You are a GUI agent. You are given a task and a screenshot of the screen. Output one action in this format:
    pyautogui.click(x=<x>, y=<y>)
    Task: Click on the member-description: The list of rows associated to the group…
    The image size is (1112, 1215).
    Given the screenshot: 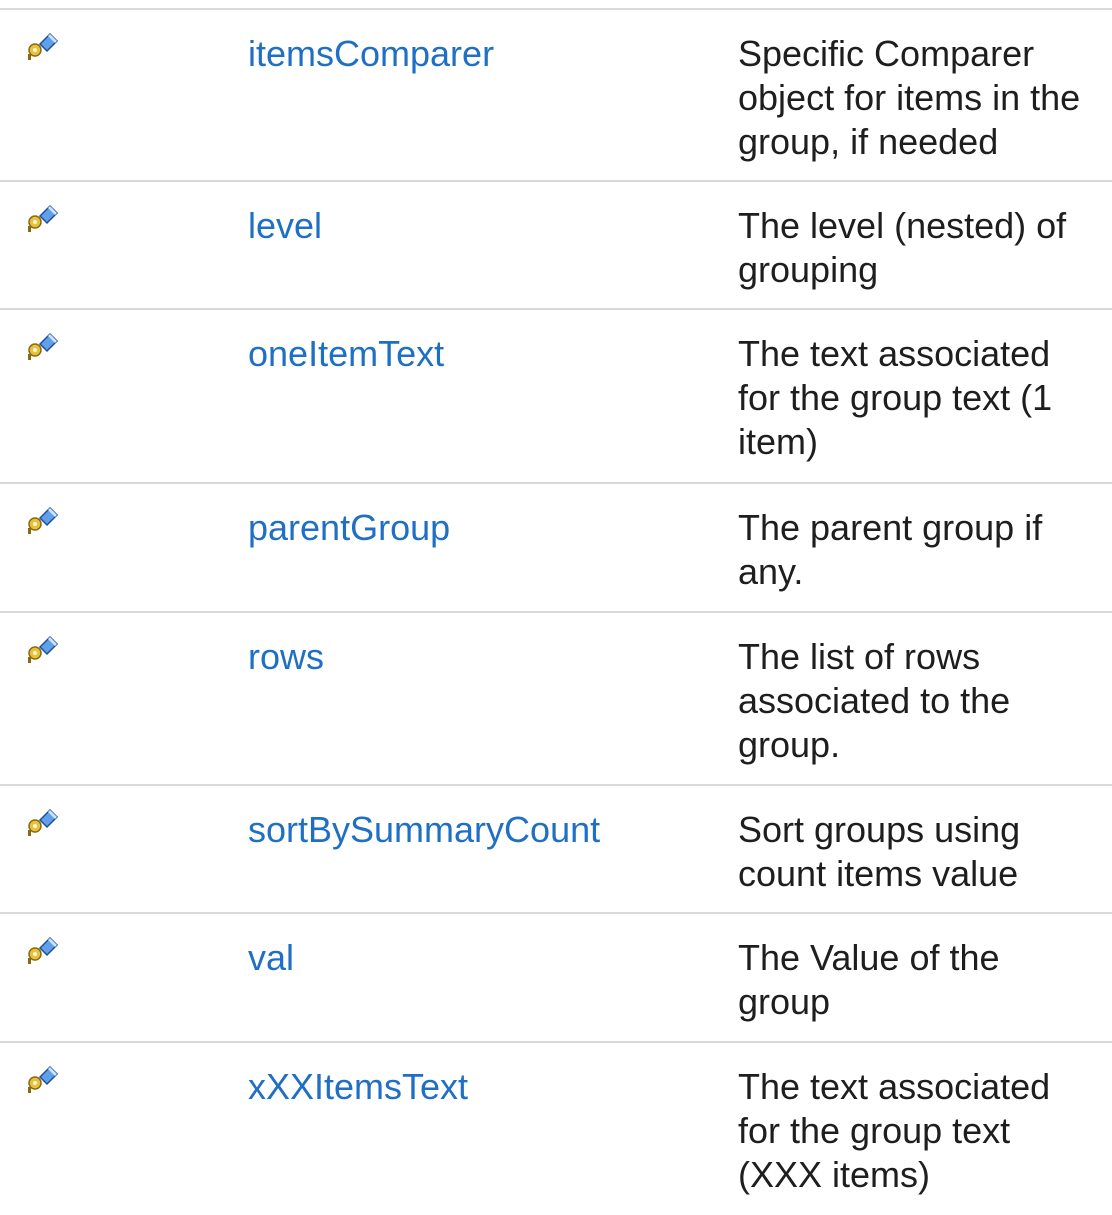 What is the action you would take?
    pyautogui.click(x=874, y=700)
    